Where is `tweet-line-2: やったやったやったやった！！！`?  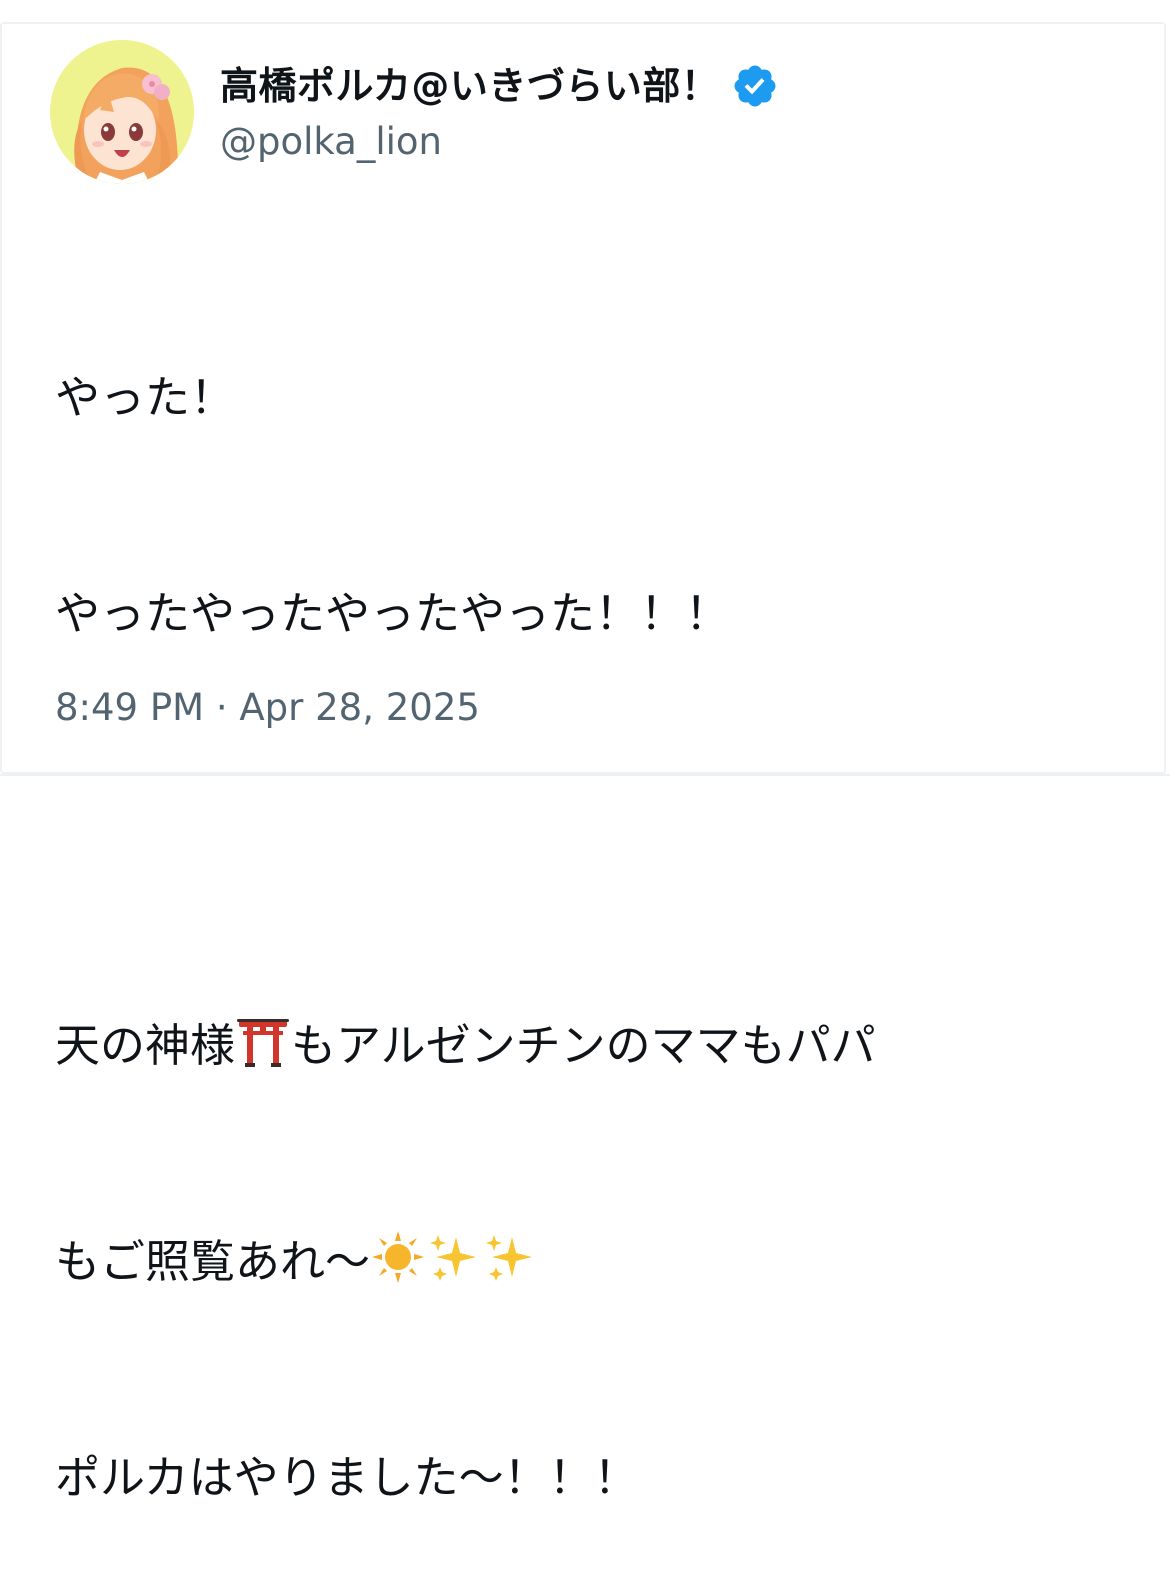 tweet-line-2: やったやったやったやった！！！ is located at coordinates (393, 613).